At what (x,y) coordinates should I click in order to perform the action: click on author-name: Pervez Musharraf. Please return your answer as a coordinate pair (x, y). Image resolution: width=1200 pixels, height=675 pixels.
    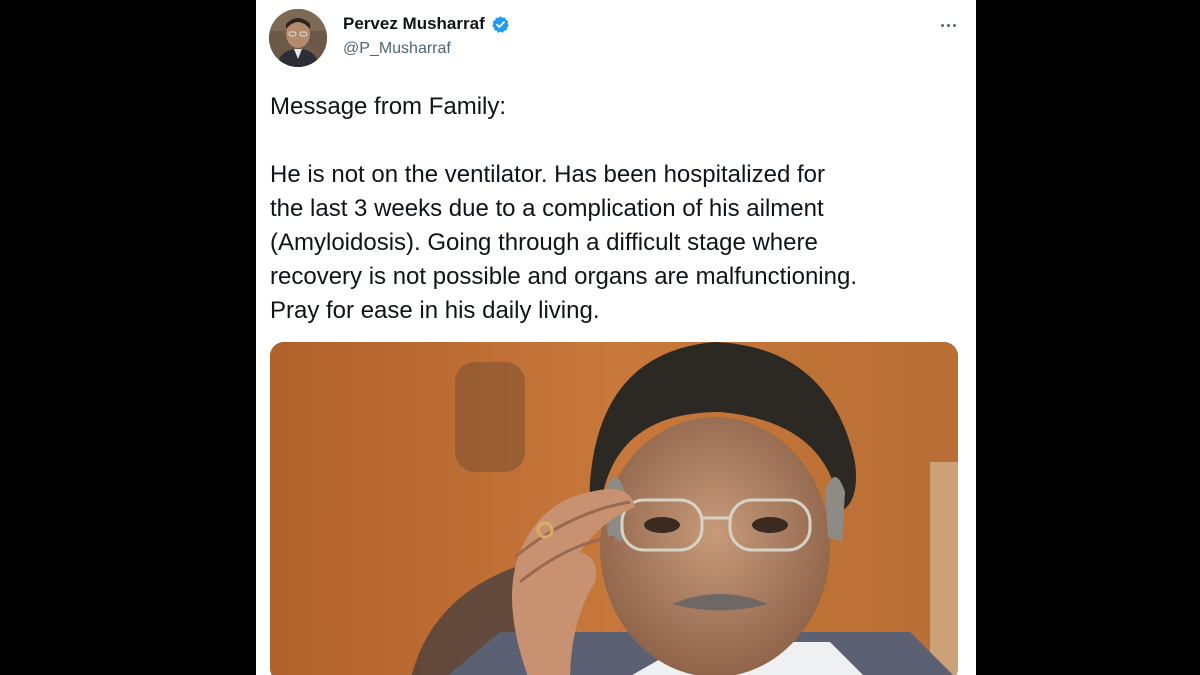
    Looking at the image, I should click on (414, 24).